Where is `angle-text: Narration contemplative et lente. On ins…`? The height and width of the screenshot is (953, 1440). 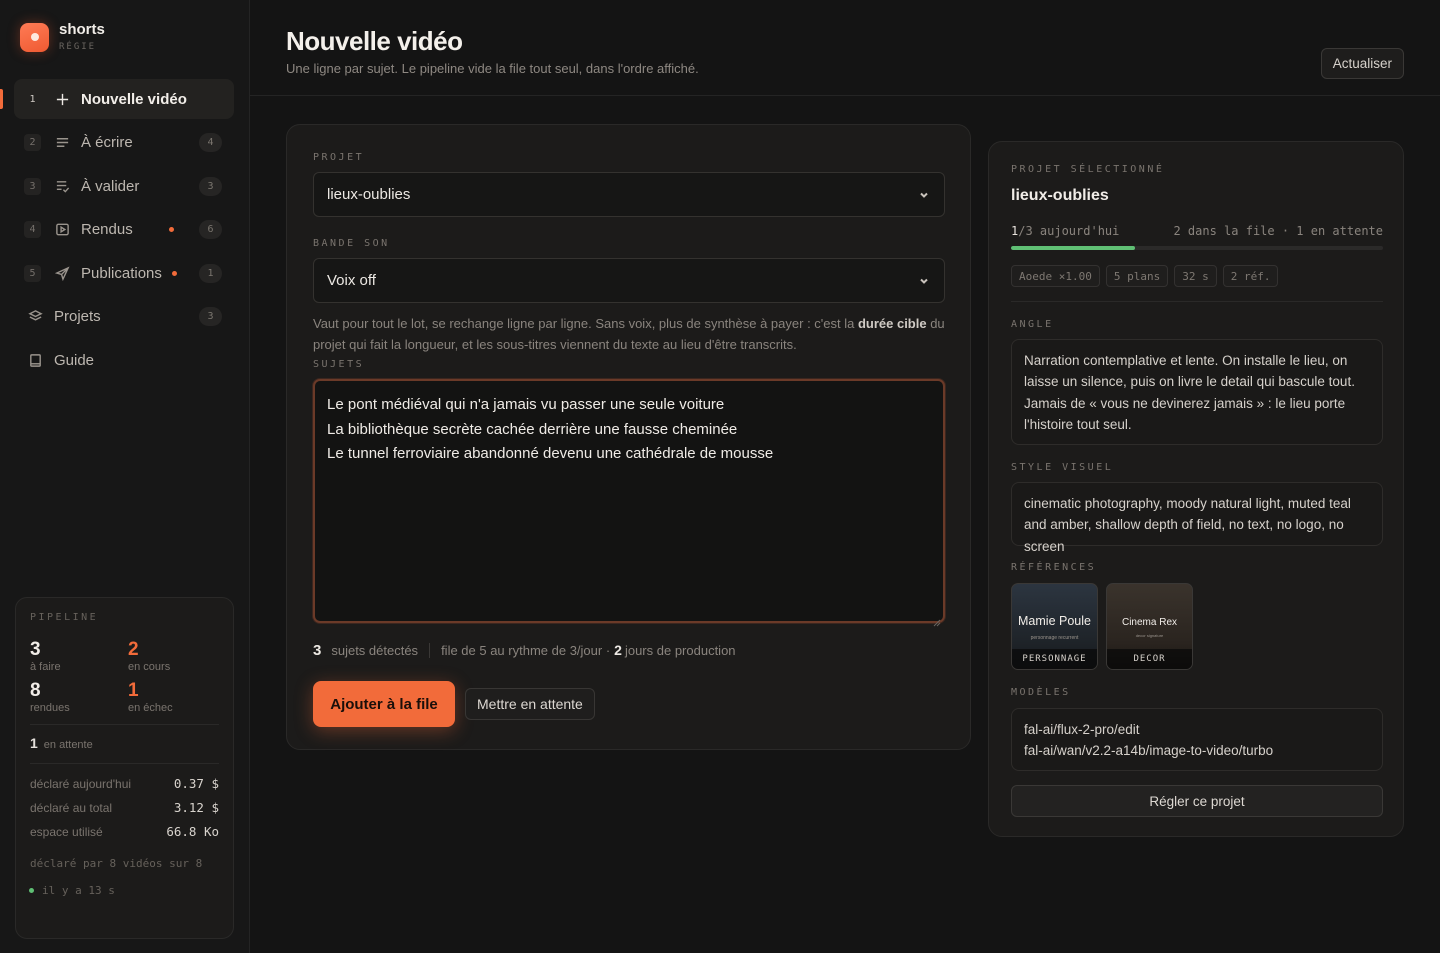
angle-text: Narration contemplative et lente. On ins… is located at coordinates (1197, 392).